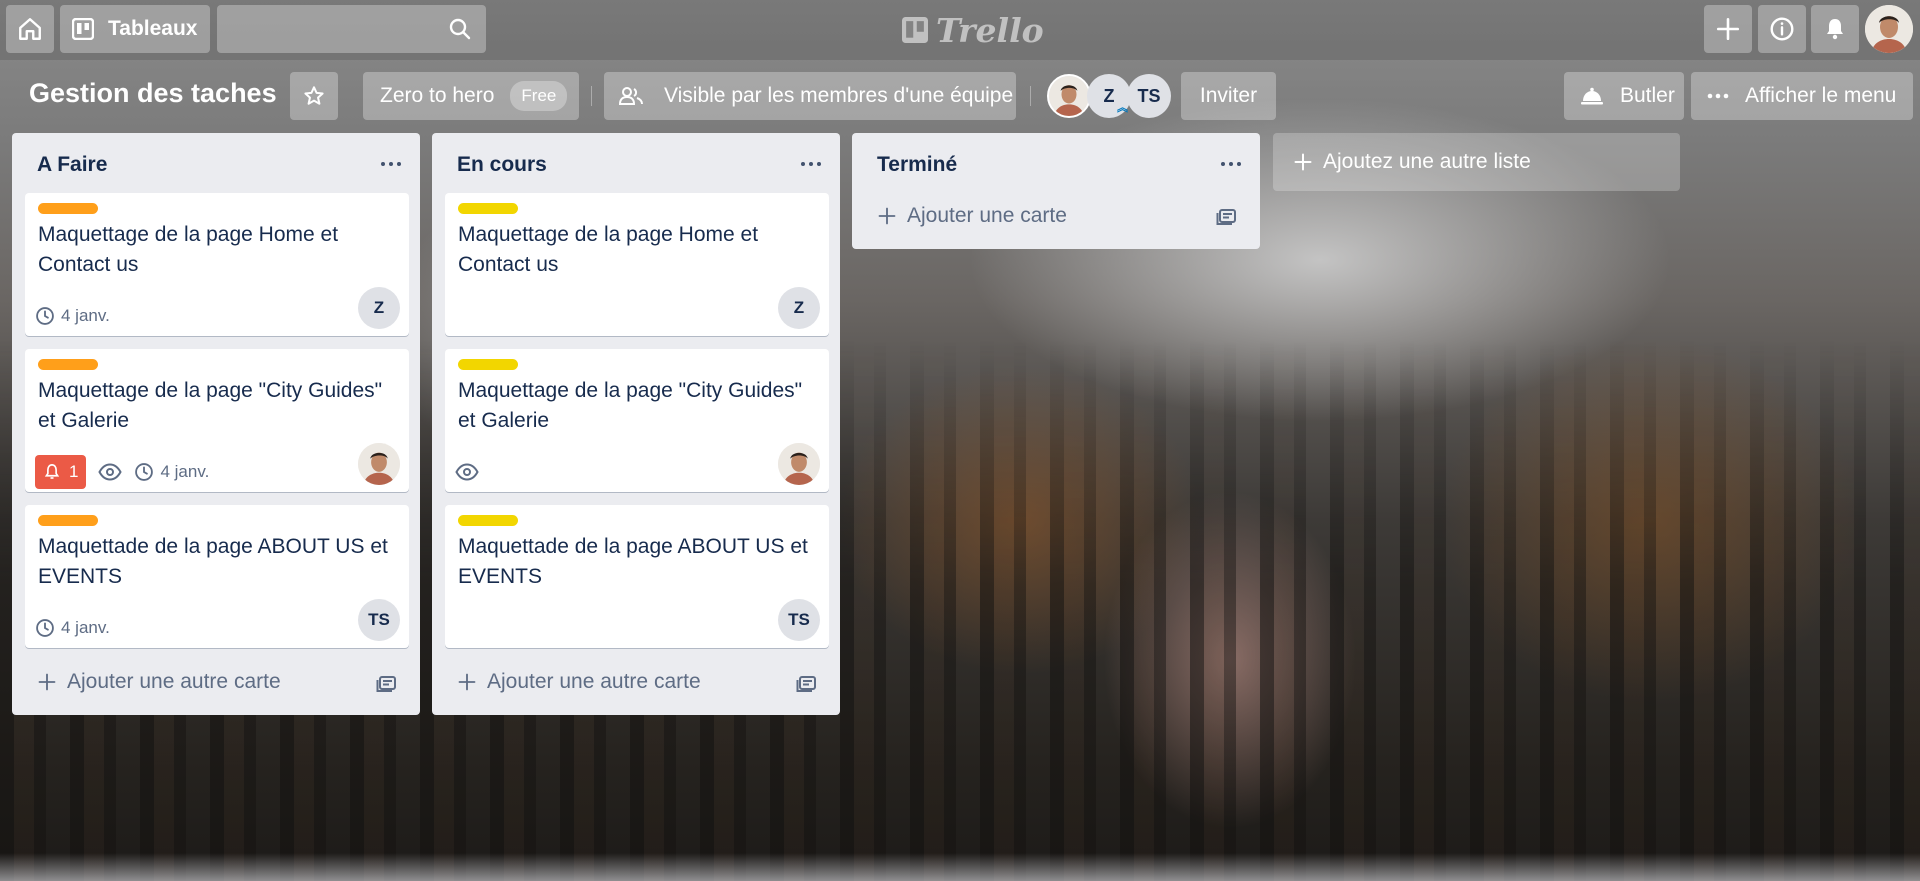 This screenshot has height=881, width=1920. I want to click on card-badges, so click(467, 472).